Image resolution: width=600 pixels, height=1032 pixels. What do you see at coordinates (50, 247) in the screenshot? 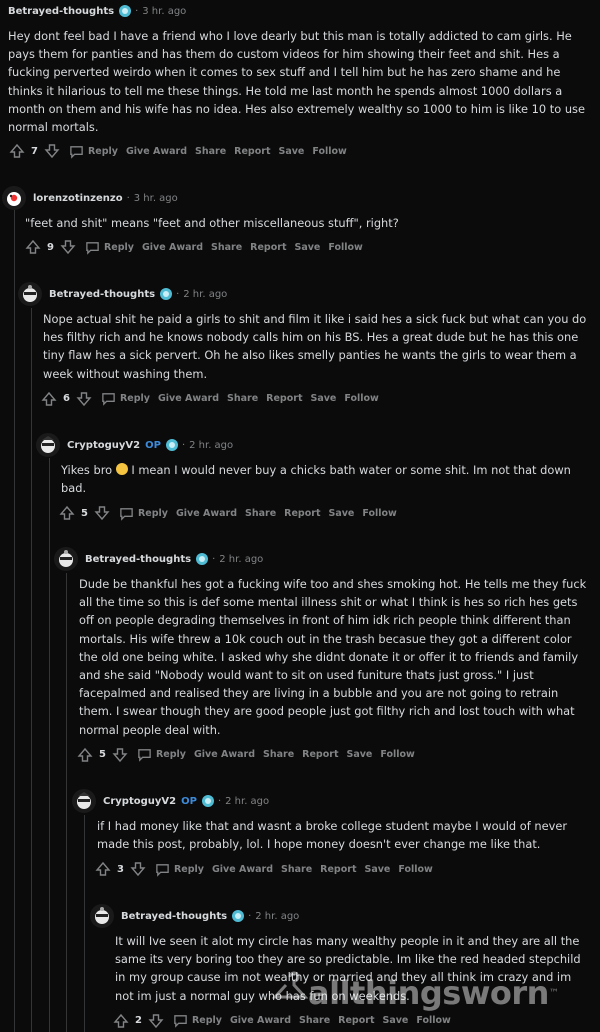
I see `vote-score: 9` at bounding box center [50, 247].